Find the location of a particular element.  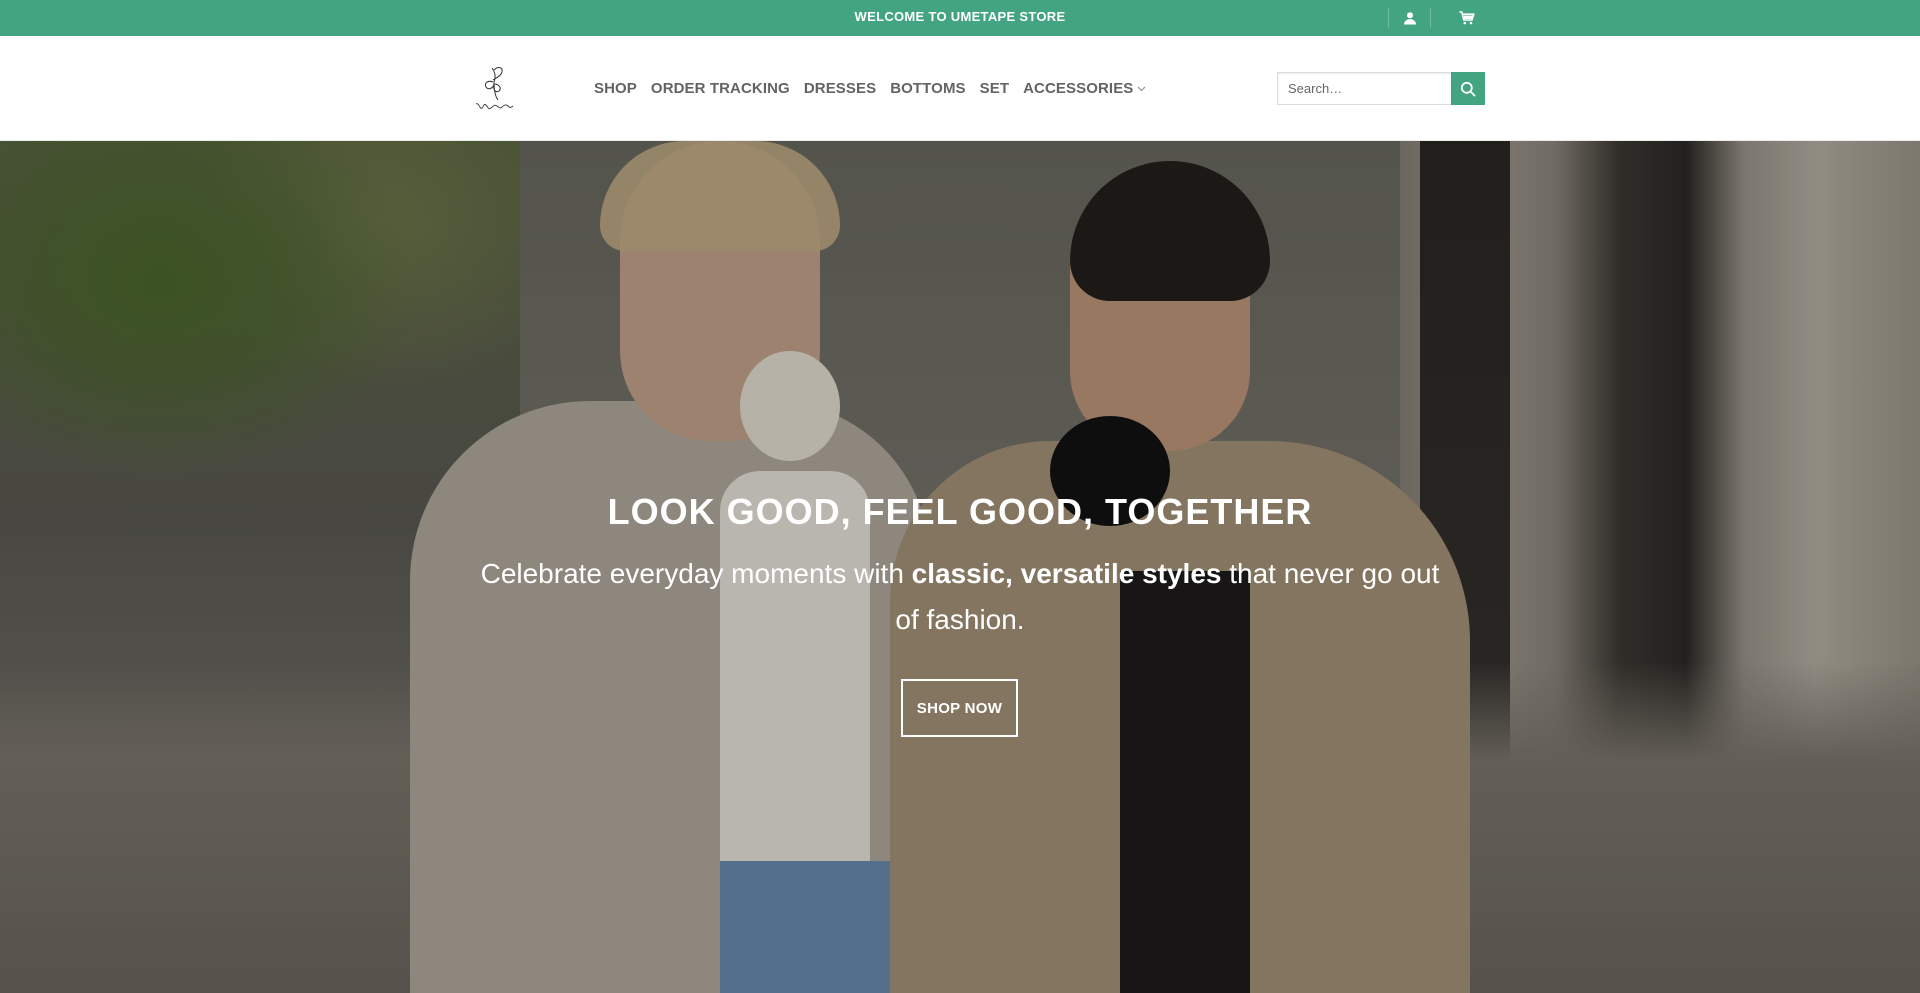

chevron-down-icon is located at coordinates (1142, 89).